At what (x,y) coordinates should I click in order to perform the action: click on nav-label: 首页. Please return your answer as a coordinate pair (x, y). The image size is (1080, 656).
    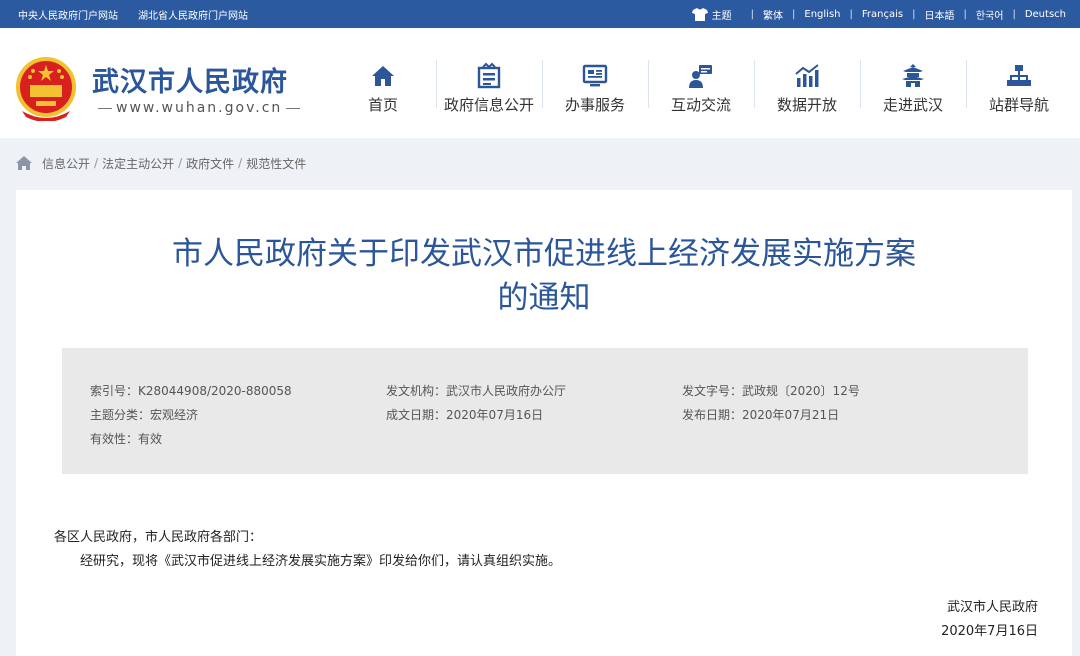
    Looking at the image, I should click on (382, 105).